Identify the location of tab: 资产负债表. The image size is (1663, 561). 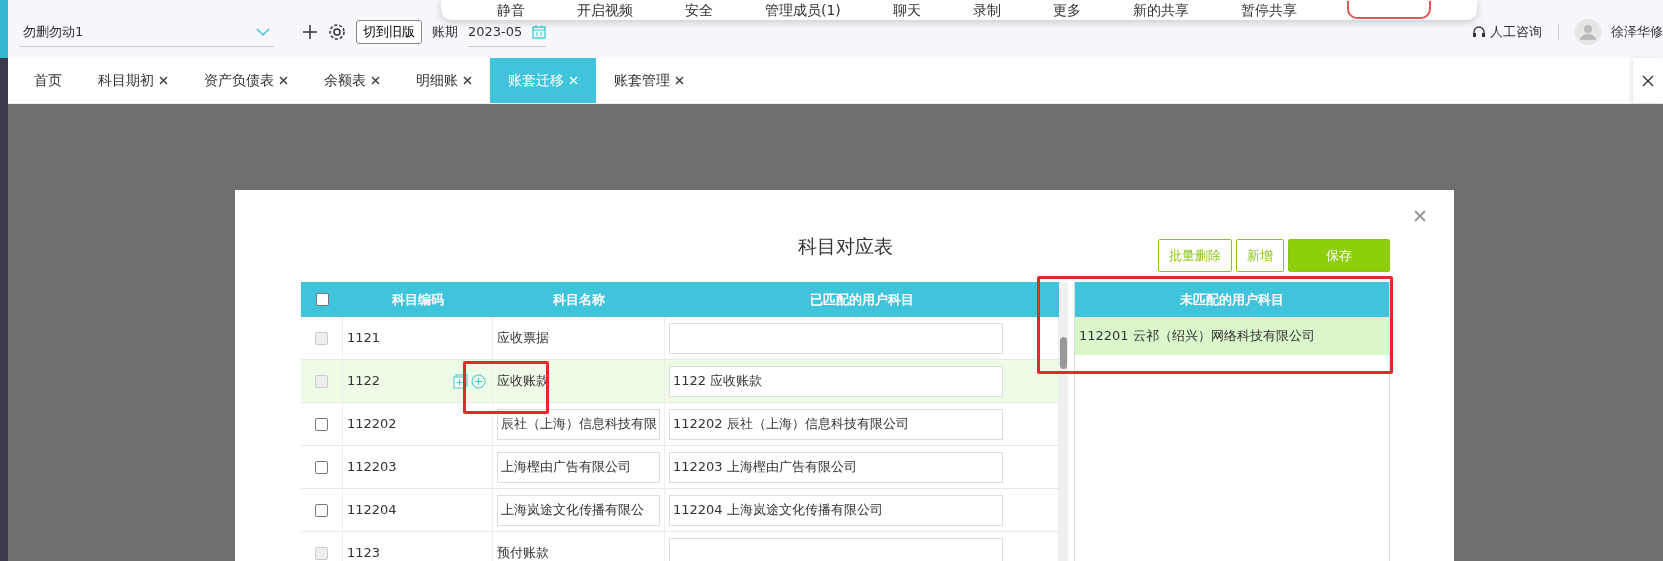
(246, 80).